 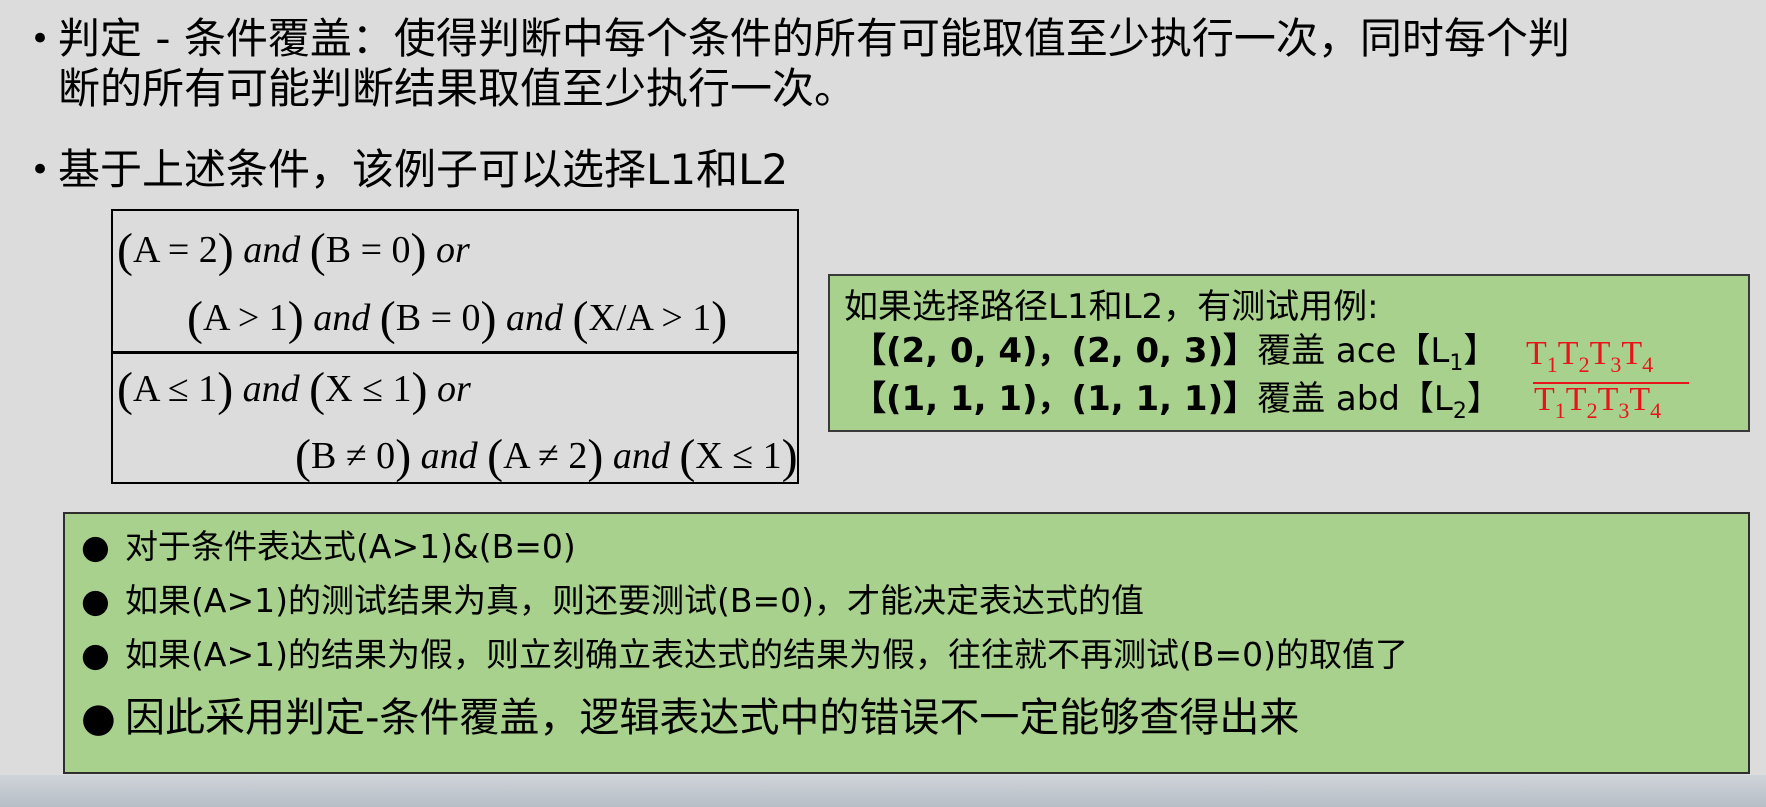 I want to click on formula-block2-line1: (A ≤ 1) and (X ≤ 1) or, so click(x=294, y=389).